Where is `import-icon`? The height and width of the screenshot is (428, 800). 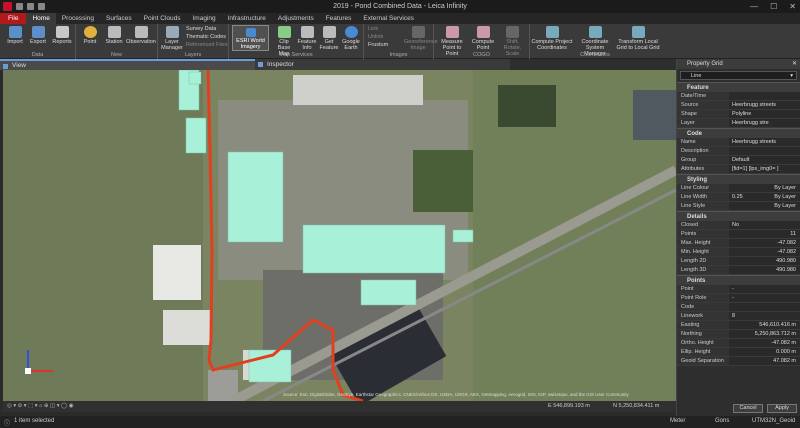
import-icon is located at coordinates (15, 32).